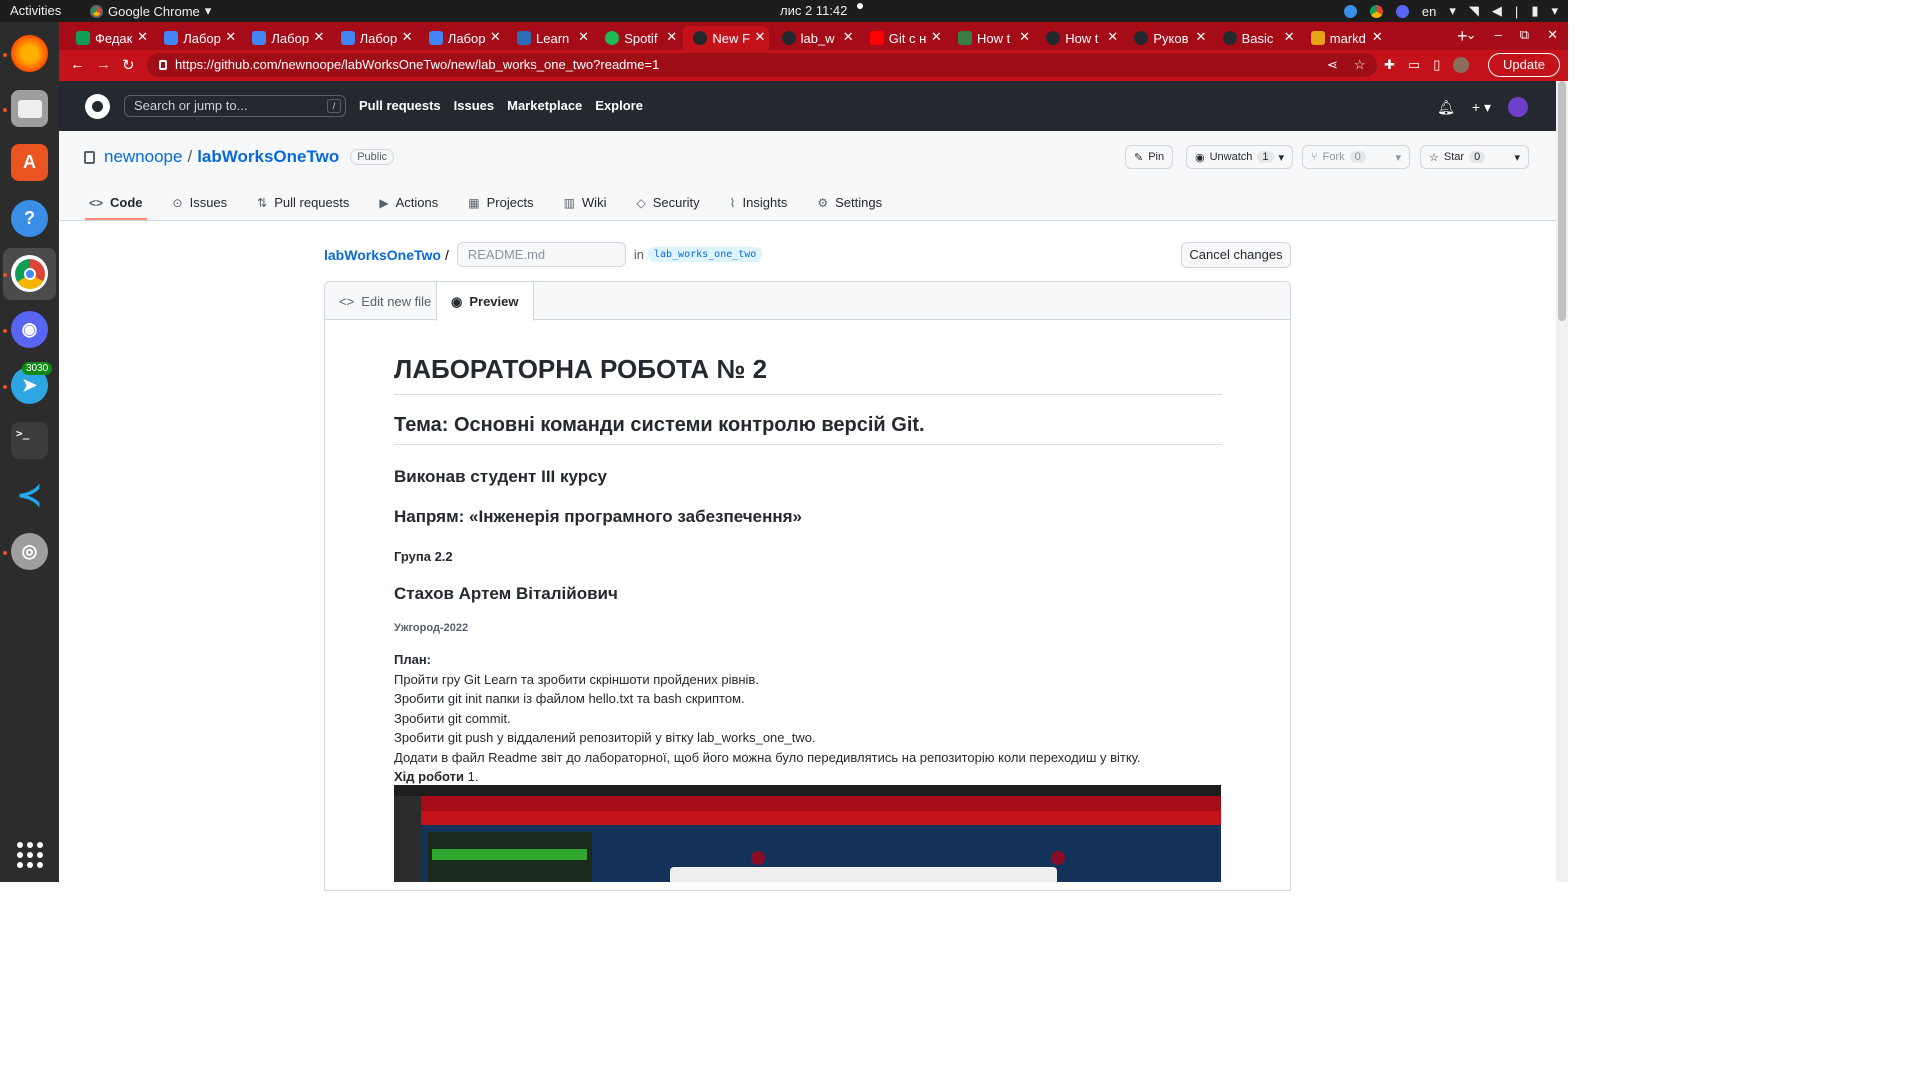 Image resolution: width=1920 pixels, height=1080 pixels. Describe the element at coordinates (109, 38) in the screenshot. I see `browser-tab: Федак ✕` at that location.